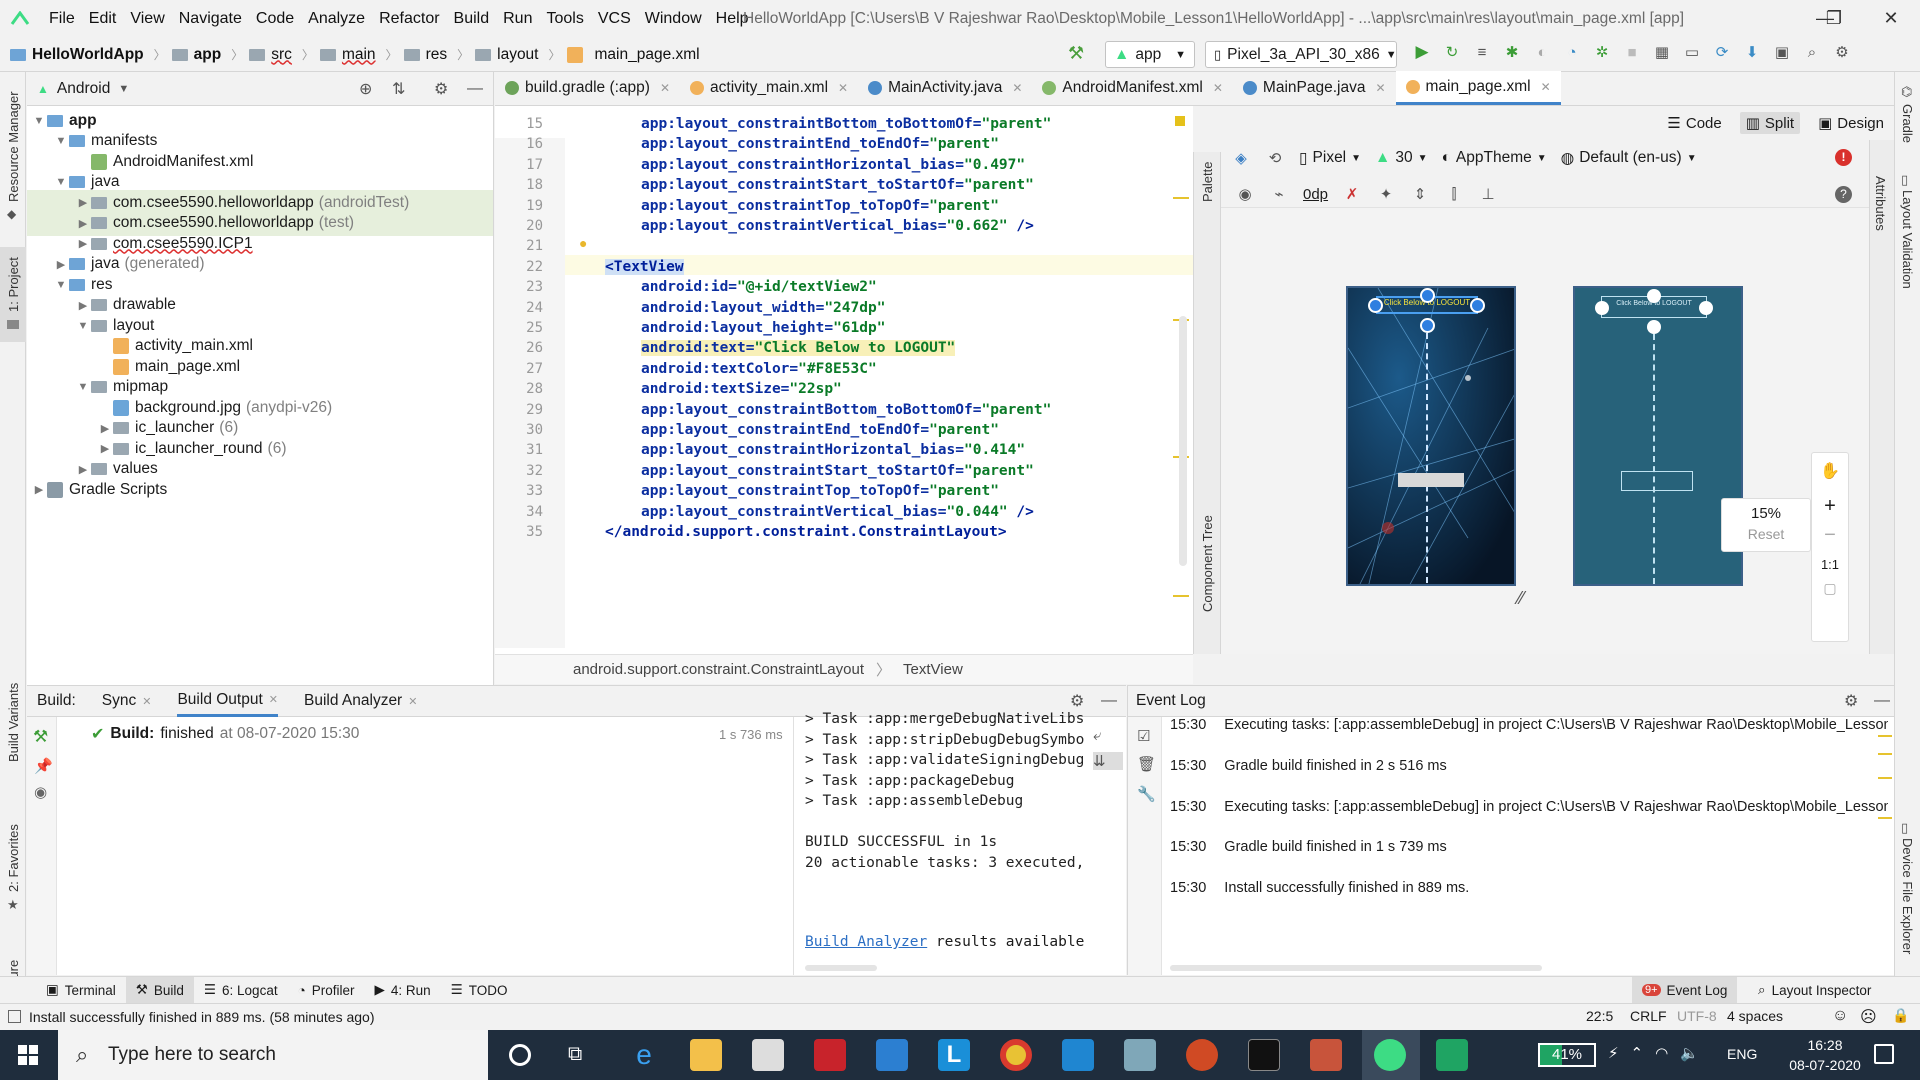 This screenshot has width=1920, height=1080. Describe the element at coordinates (583, 243) in the screenshot. I see `bulb-icon: ●` at that location.